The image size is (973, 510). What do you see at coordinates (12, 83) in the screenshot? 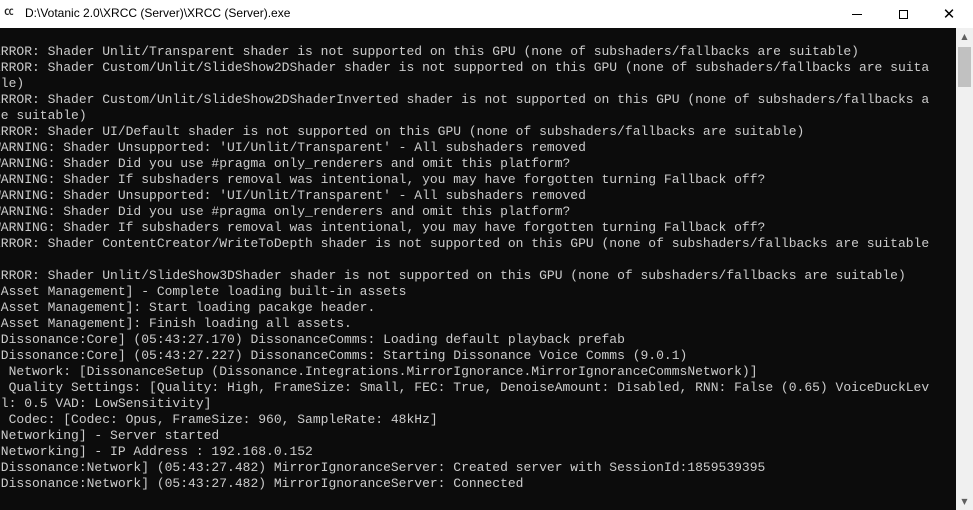
I see `console-line: ble)` at bounding box center [12, 83].